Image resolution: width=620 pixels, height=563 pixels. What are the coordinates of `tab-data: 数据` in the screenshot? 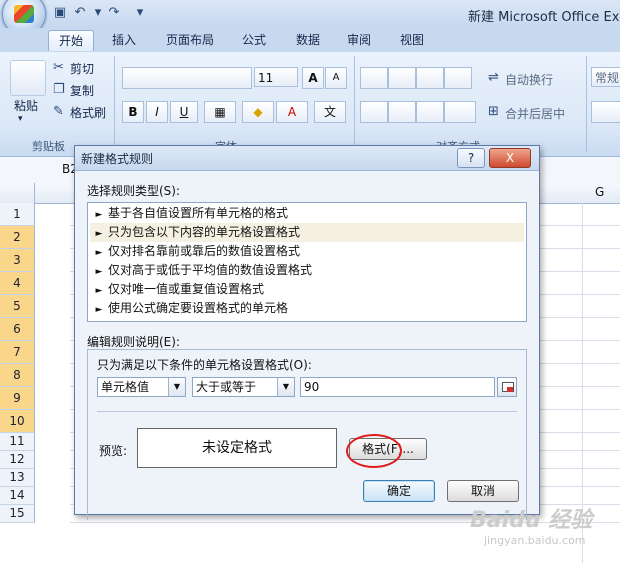 It's located at (308, 40).